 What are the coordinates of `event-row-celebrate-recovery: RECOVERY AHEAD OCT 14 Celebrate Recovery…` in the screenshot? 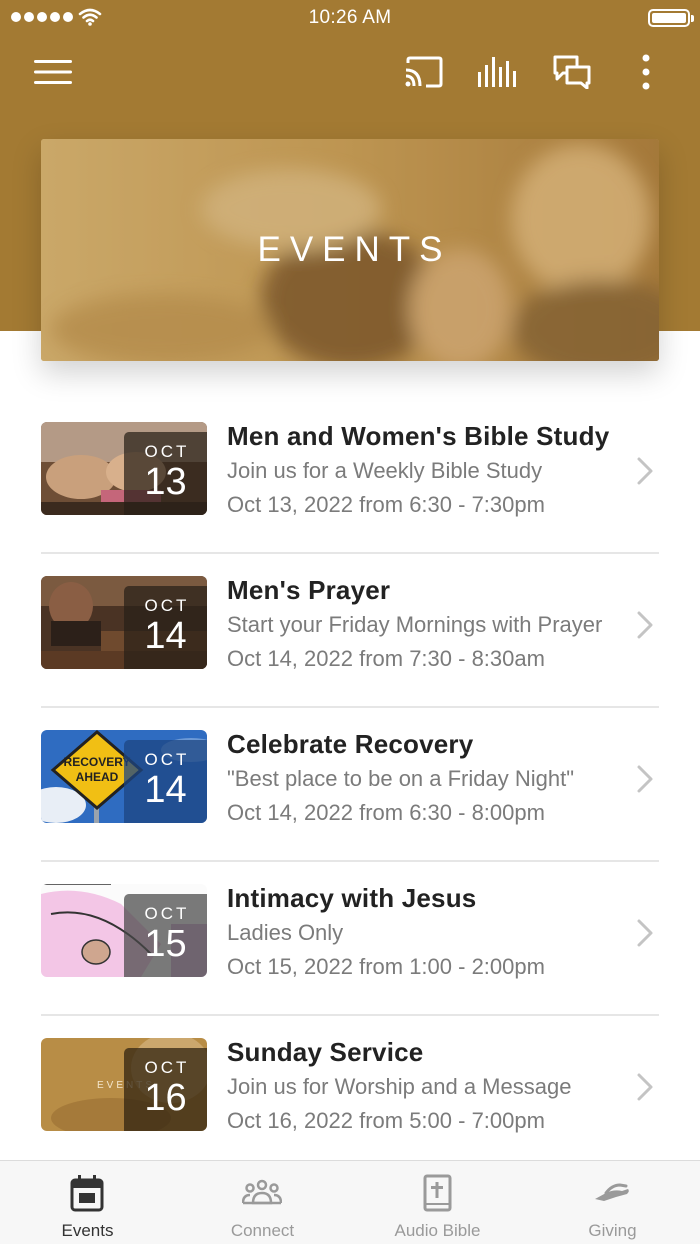 It's located at (350, 785).